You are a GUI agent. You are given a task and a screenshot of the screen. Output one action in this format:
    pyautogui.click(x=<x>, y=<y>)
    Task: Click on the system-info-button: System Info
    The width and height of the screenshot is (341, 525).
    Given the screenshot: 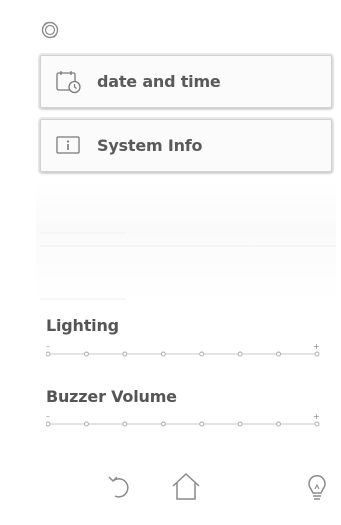 What is the action you would take?
    pyautogui.click(x=186, y=145)
    